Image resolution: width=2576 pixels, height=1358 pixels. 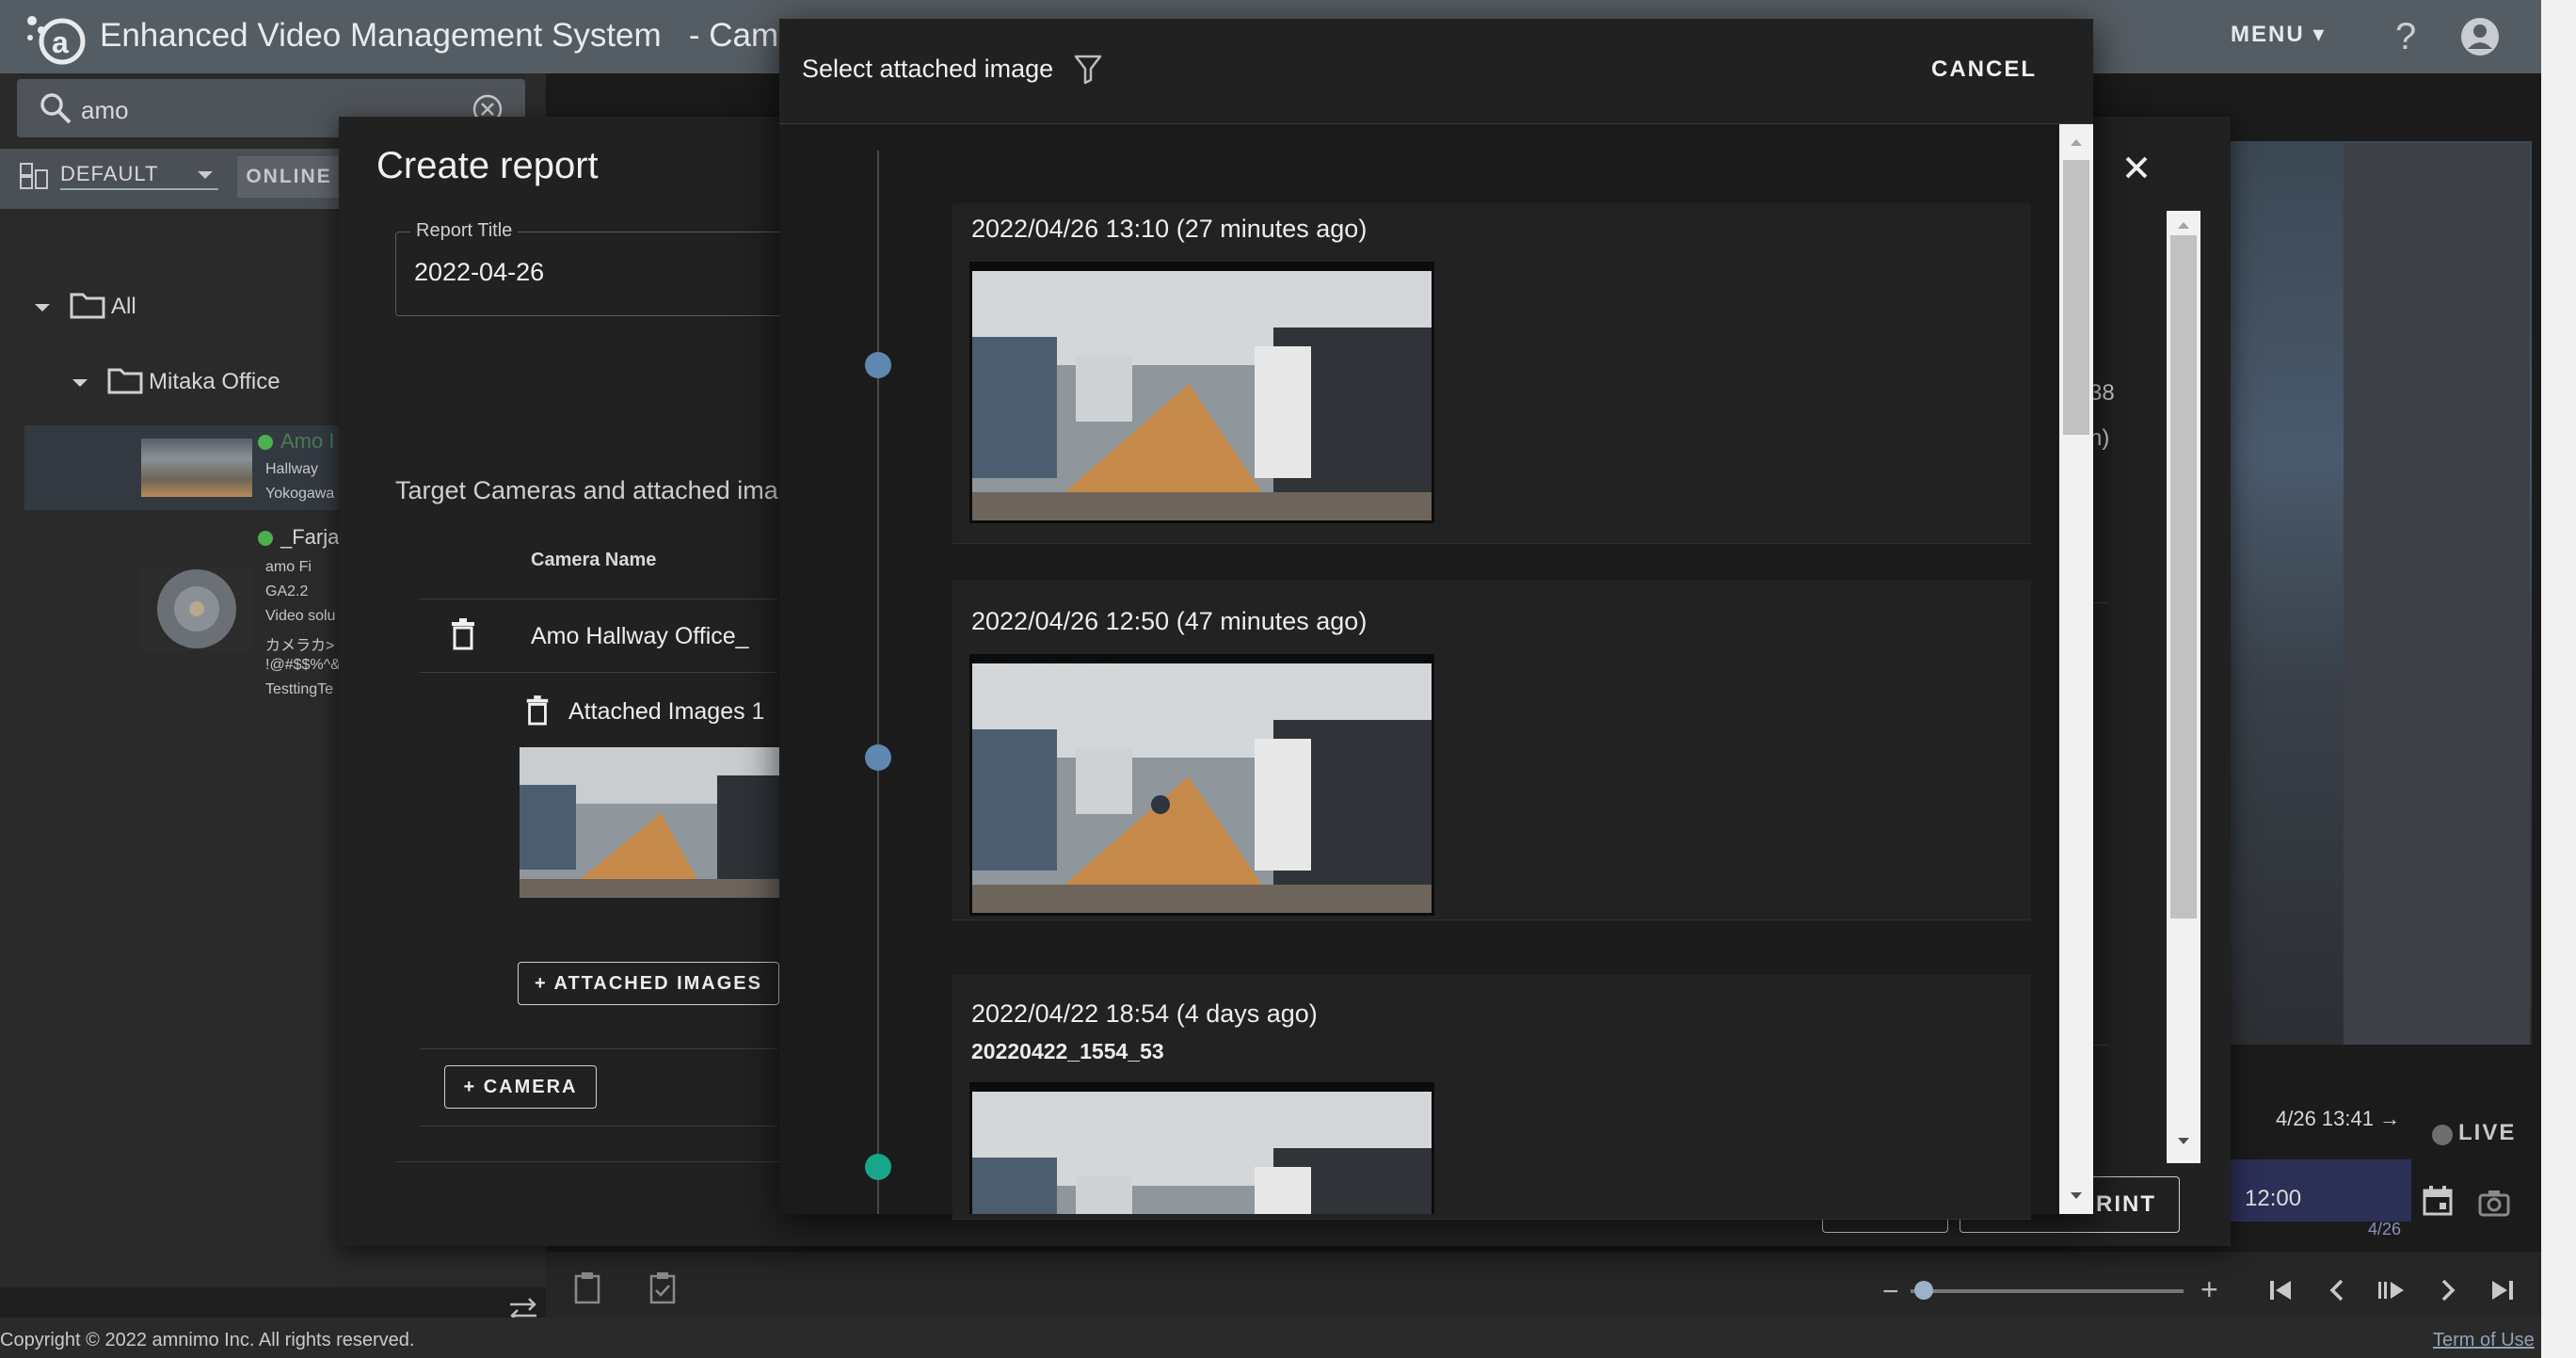 I want to click on layout-icon, so click(x=34, y=176).